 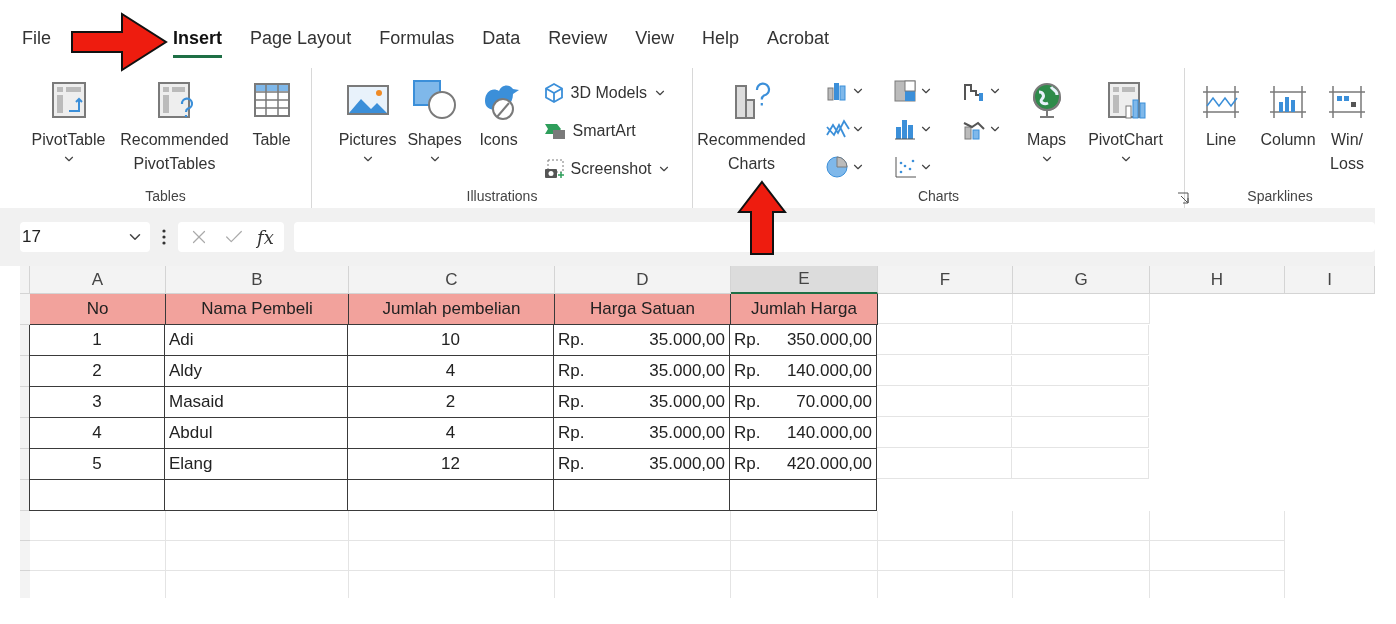 I want to click on table-header-cell: Jumlah Harga, so click(x=804, y=309).